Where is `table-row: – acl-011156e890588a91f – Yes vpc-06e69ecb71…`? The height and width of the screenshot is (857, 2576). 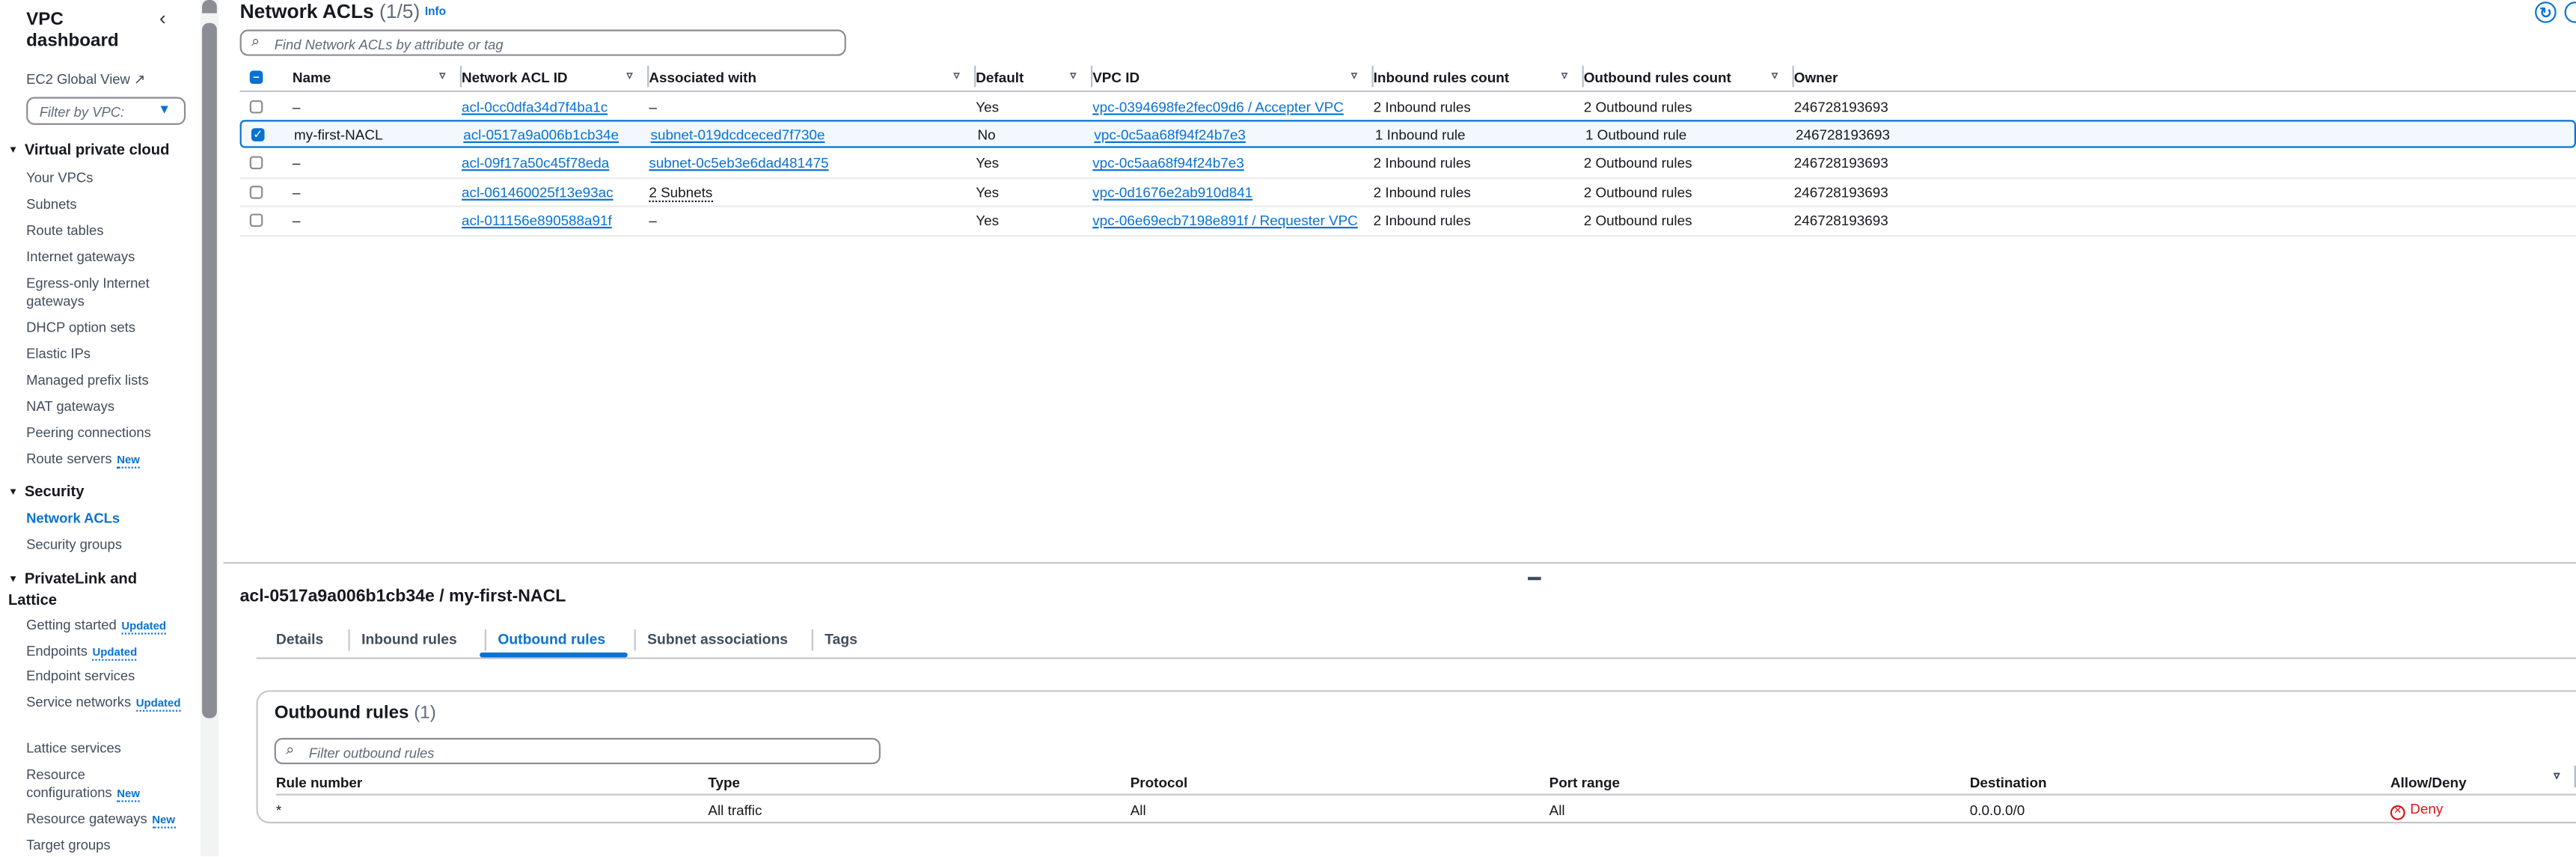
table-row: – acl-011156e890588a91f – Yes vpc-06e69ecb71… is located at coordinates (1407, 222).